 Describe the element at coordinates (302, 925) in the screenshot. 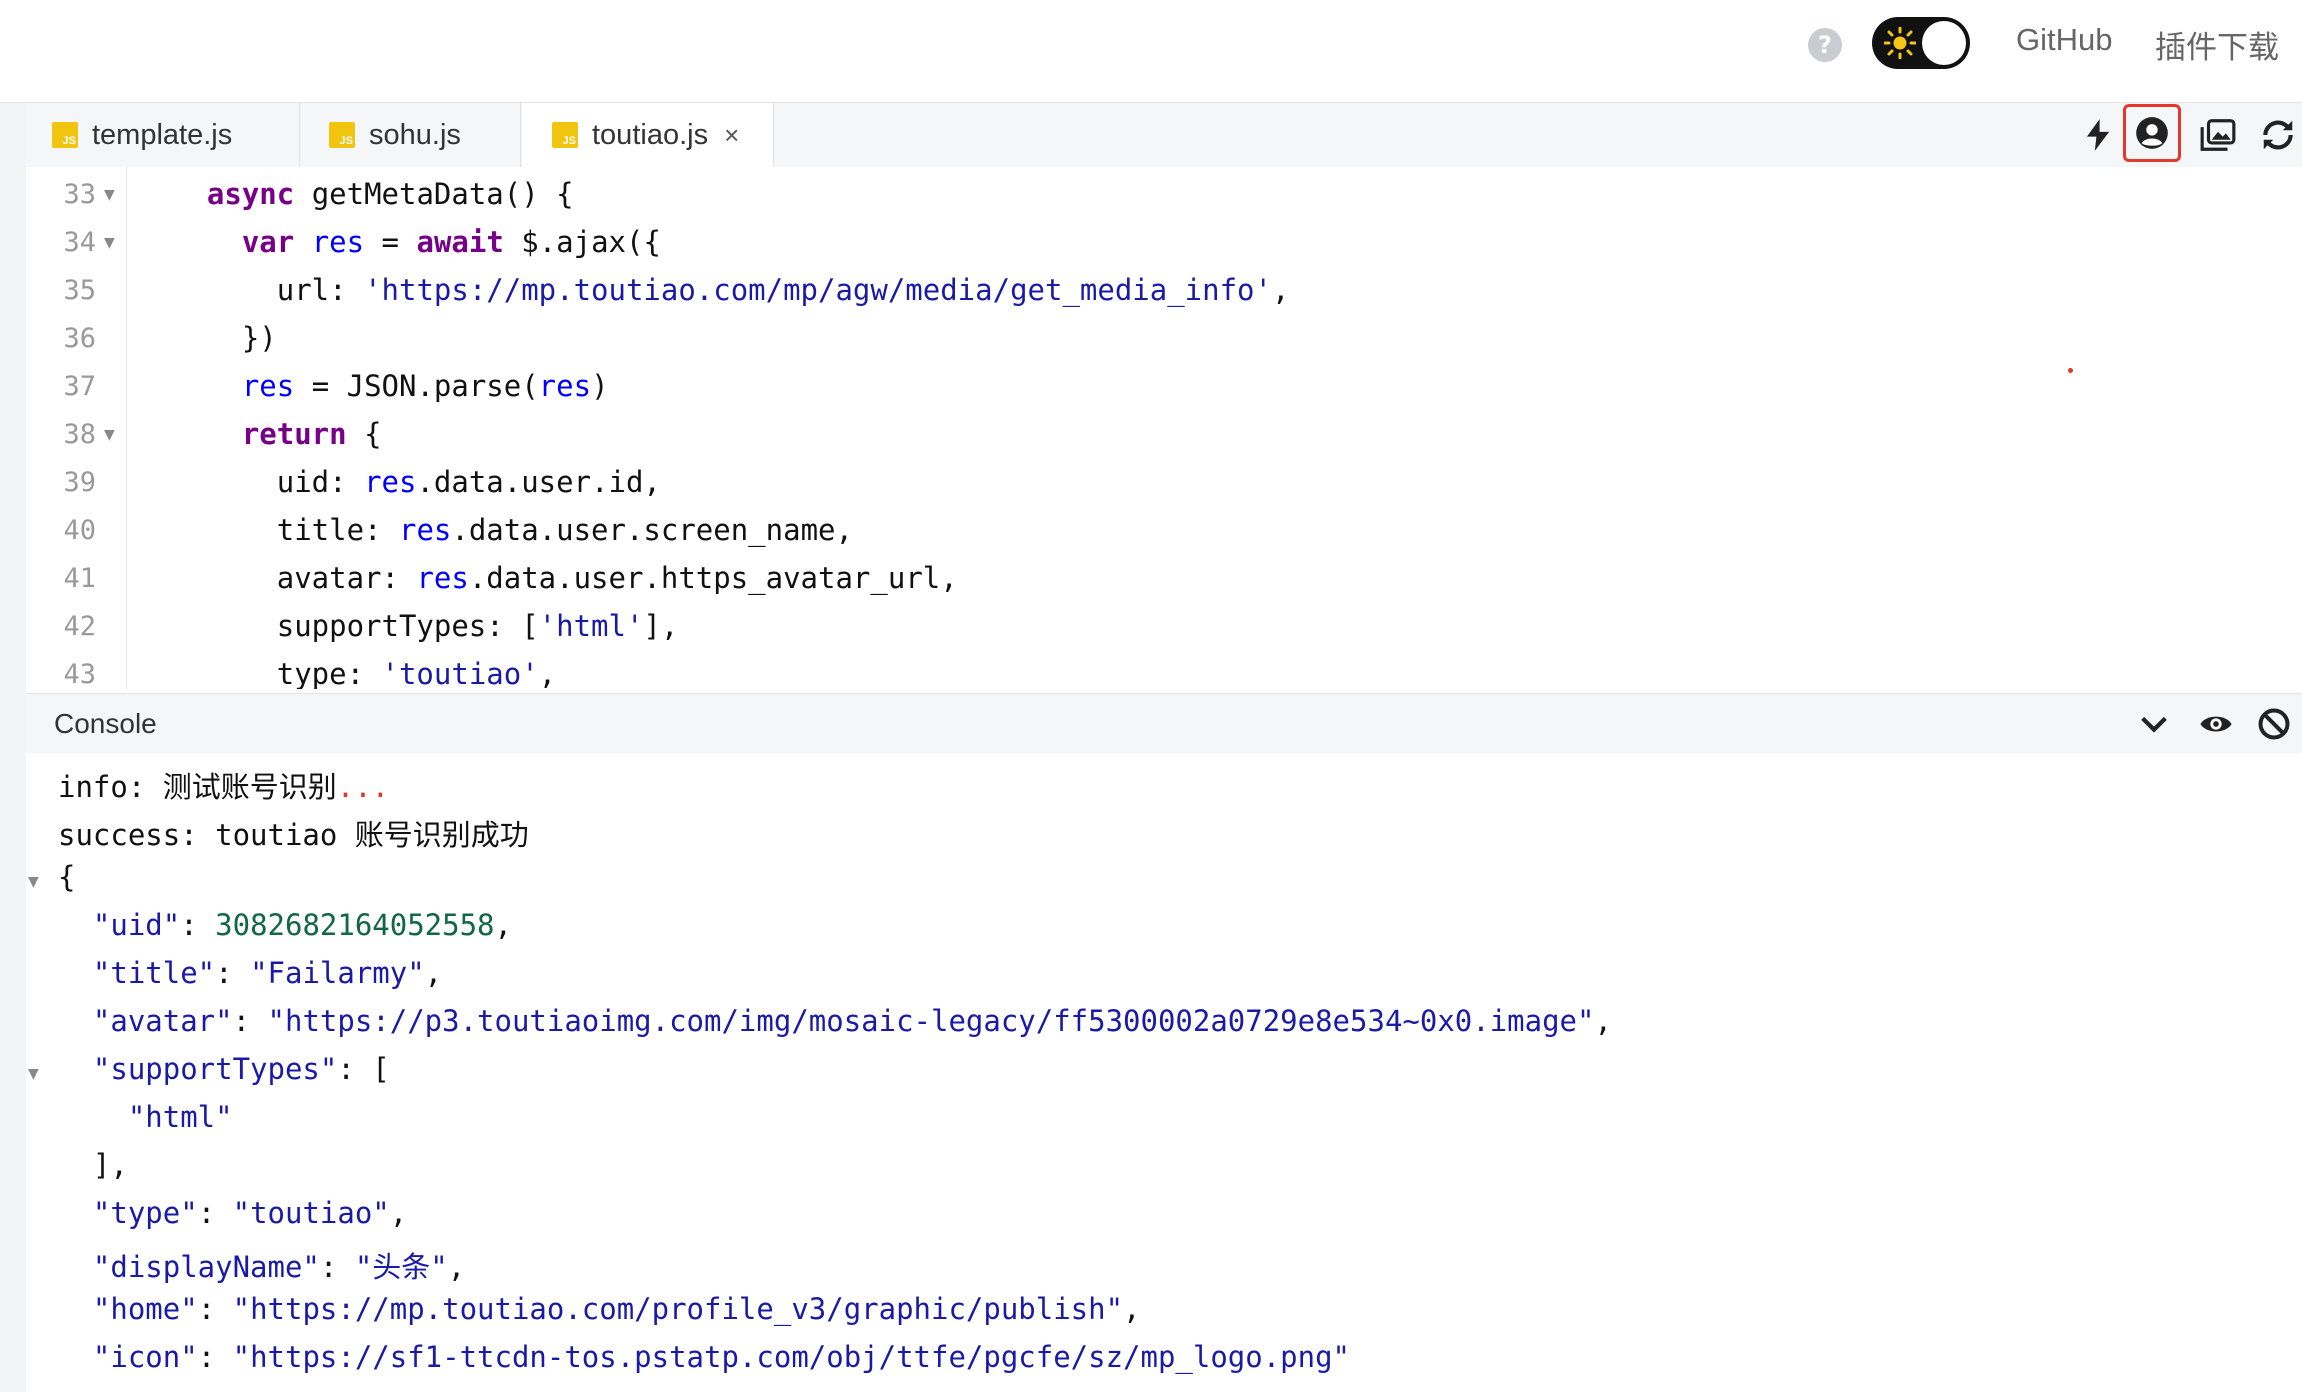

I see `console-line: "uid": 3082682164052558,` at that location.